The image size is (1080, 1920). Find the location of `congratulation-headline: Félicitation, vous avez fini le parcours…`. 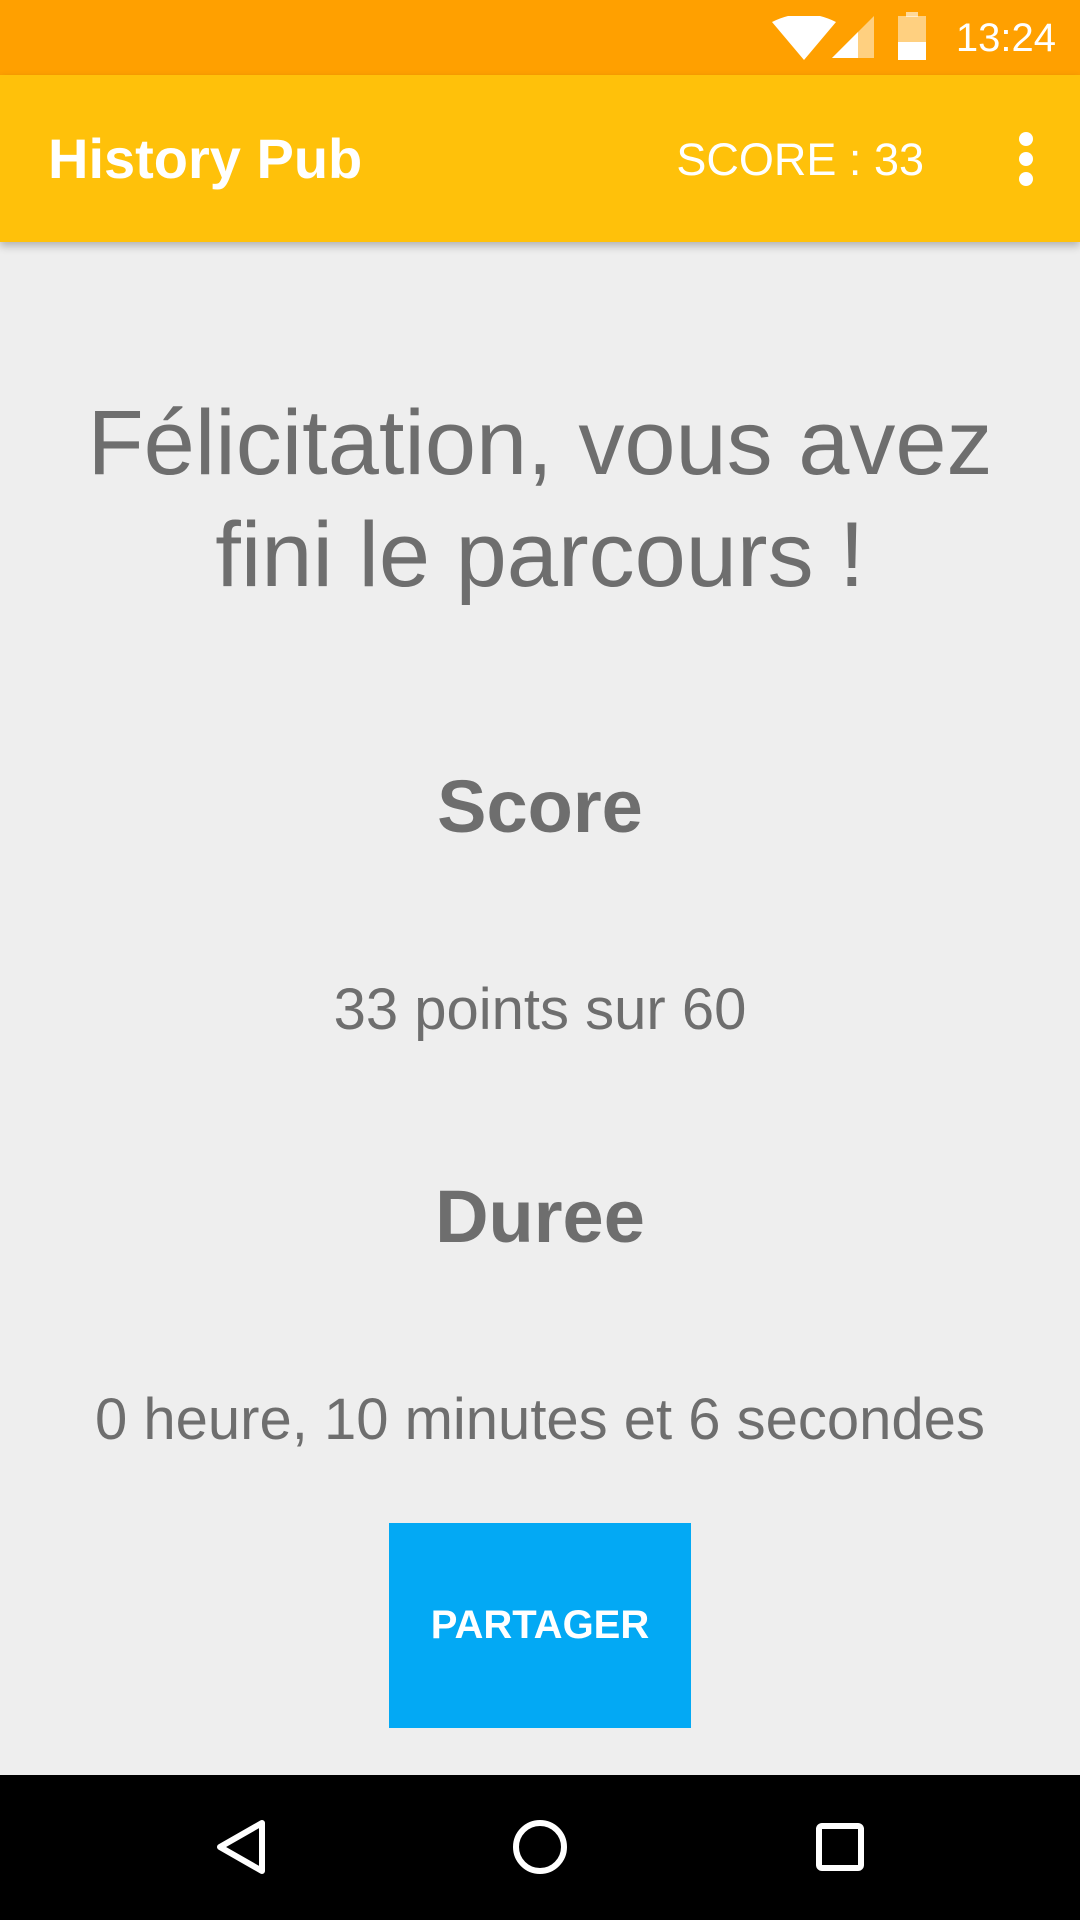

congratulation-headline: Félicitation, vous avez fini le parcours… is located at coordinates (540, 499).